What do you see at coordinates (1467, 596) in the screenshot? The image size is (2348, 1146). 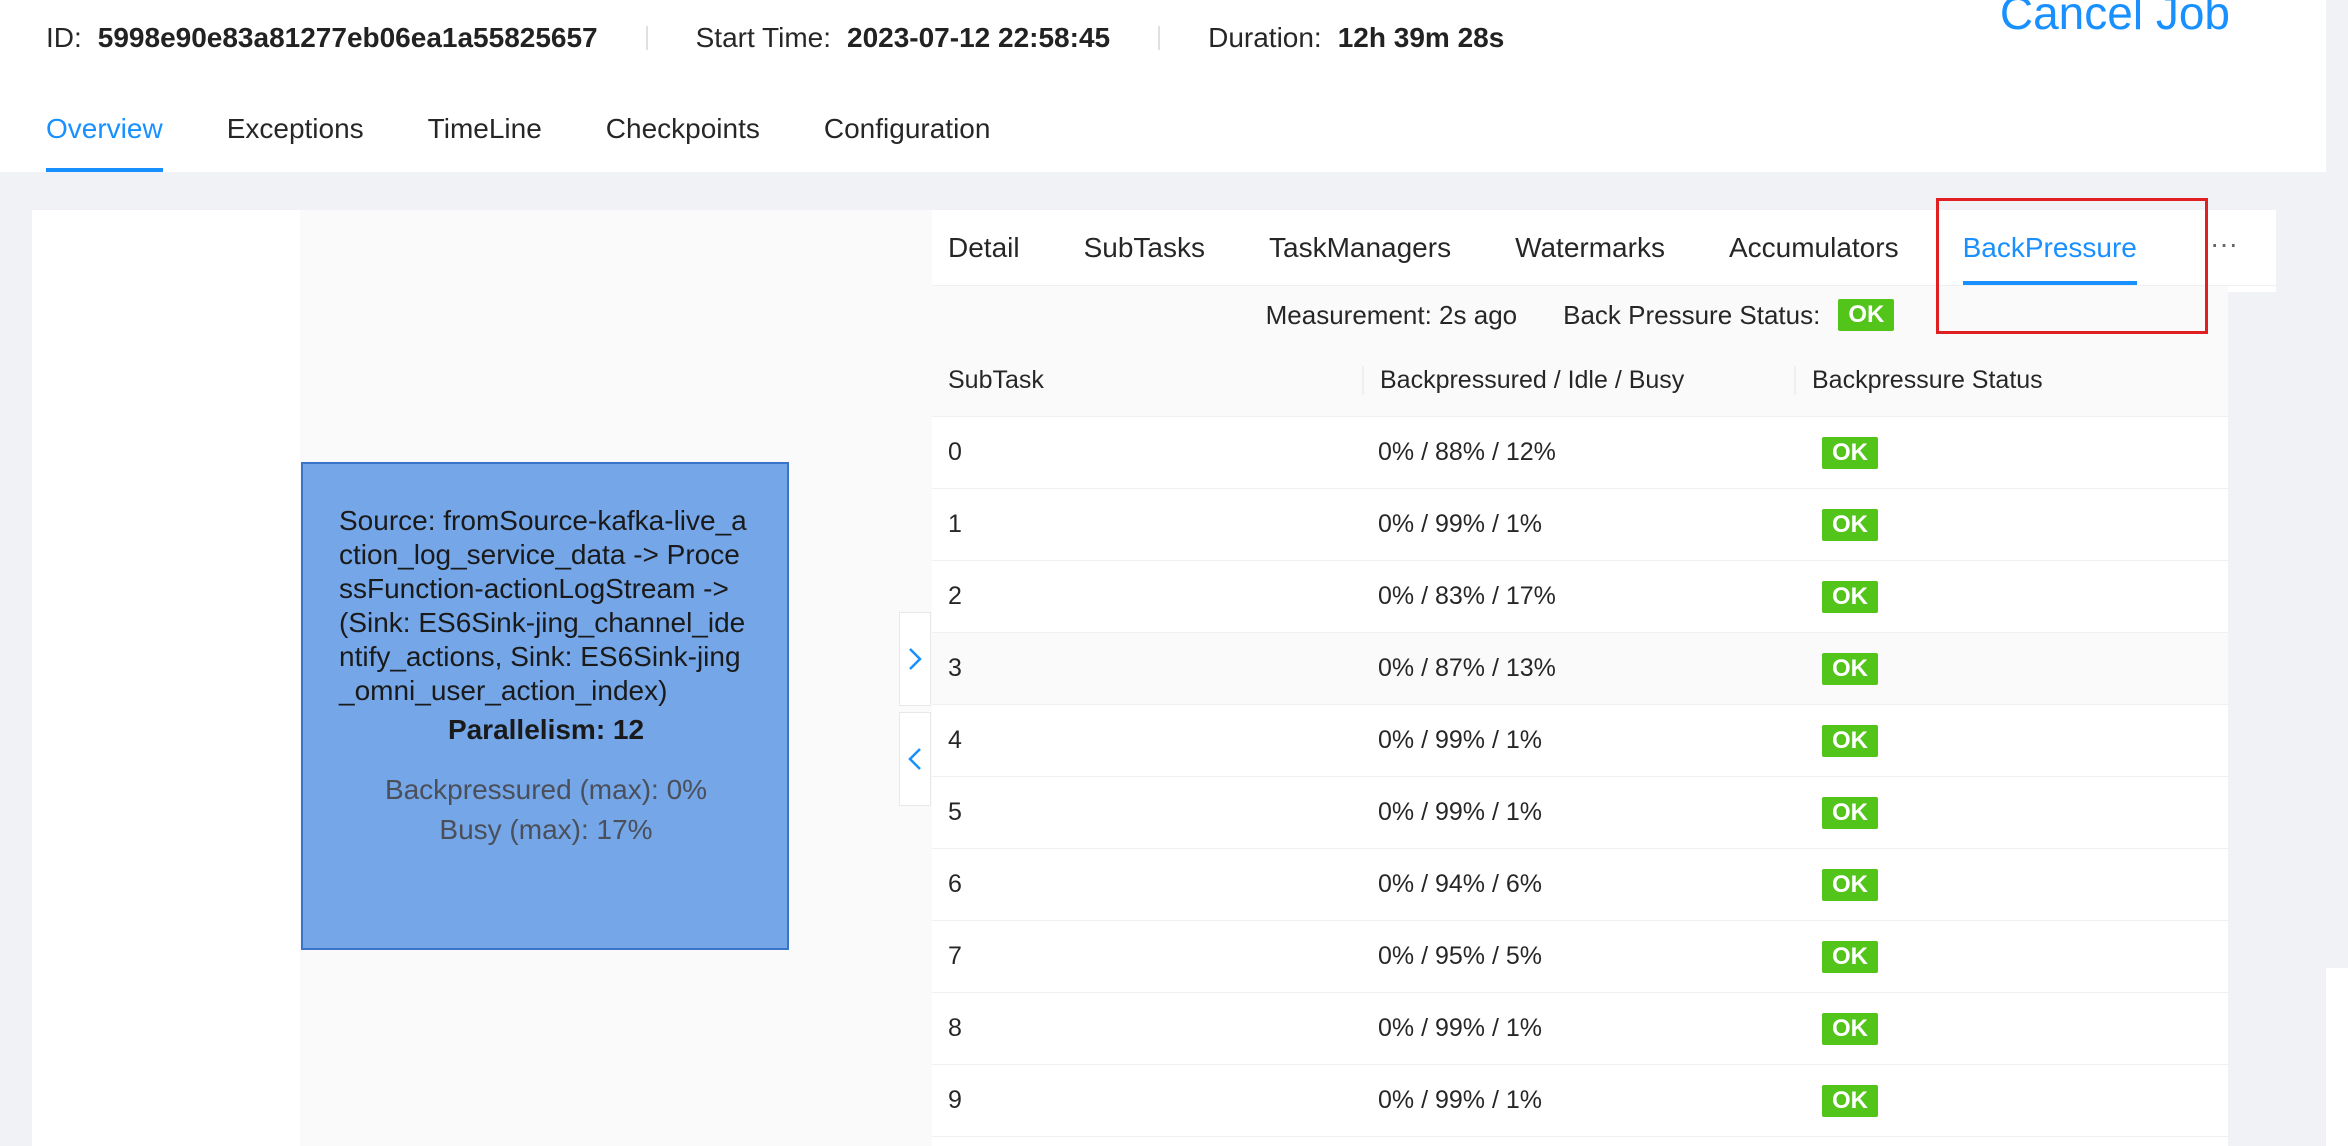 I see `backpressure-ratio: 0% / 83% / 17%` at bounding box center [1467, 596].